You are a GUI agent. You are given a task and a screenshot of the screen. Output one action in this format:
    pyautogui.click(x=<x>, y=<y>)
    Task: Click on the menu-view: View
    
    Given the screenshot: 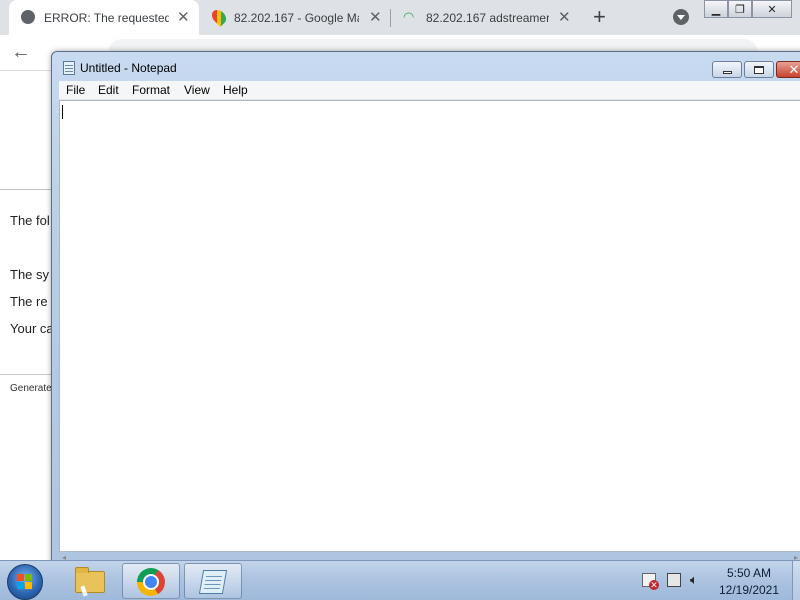 What is the action you would take?
    pyautogui.click(x=197, y=90)
    